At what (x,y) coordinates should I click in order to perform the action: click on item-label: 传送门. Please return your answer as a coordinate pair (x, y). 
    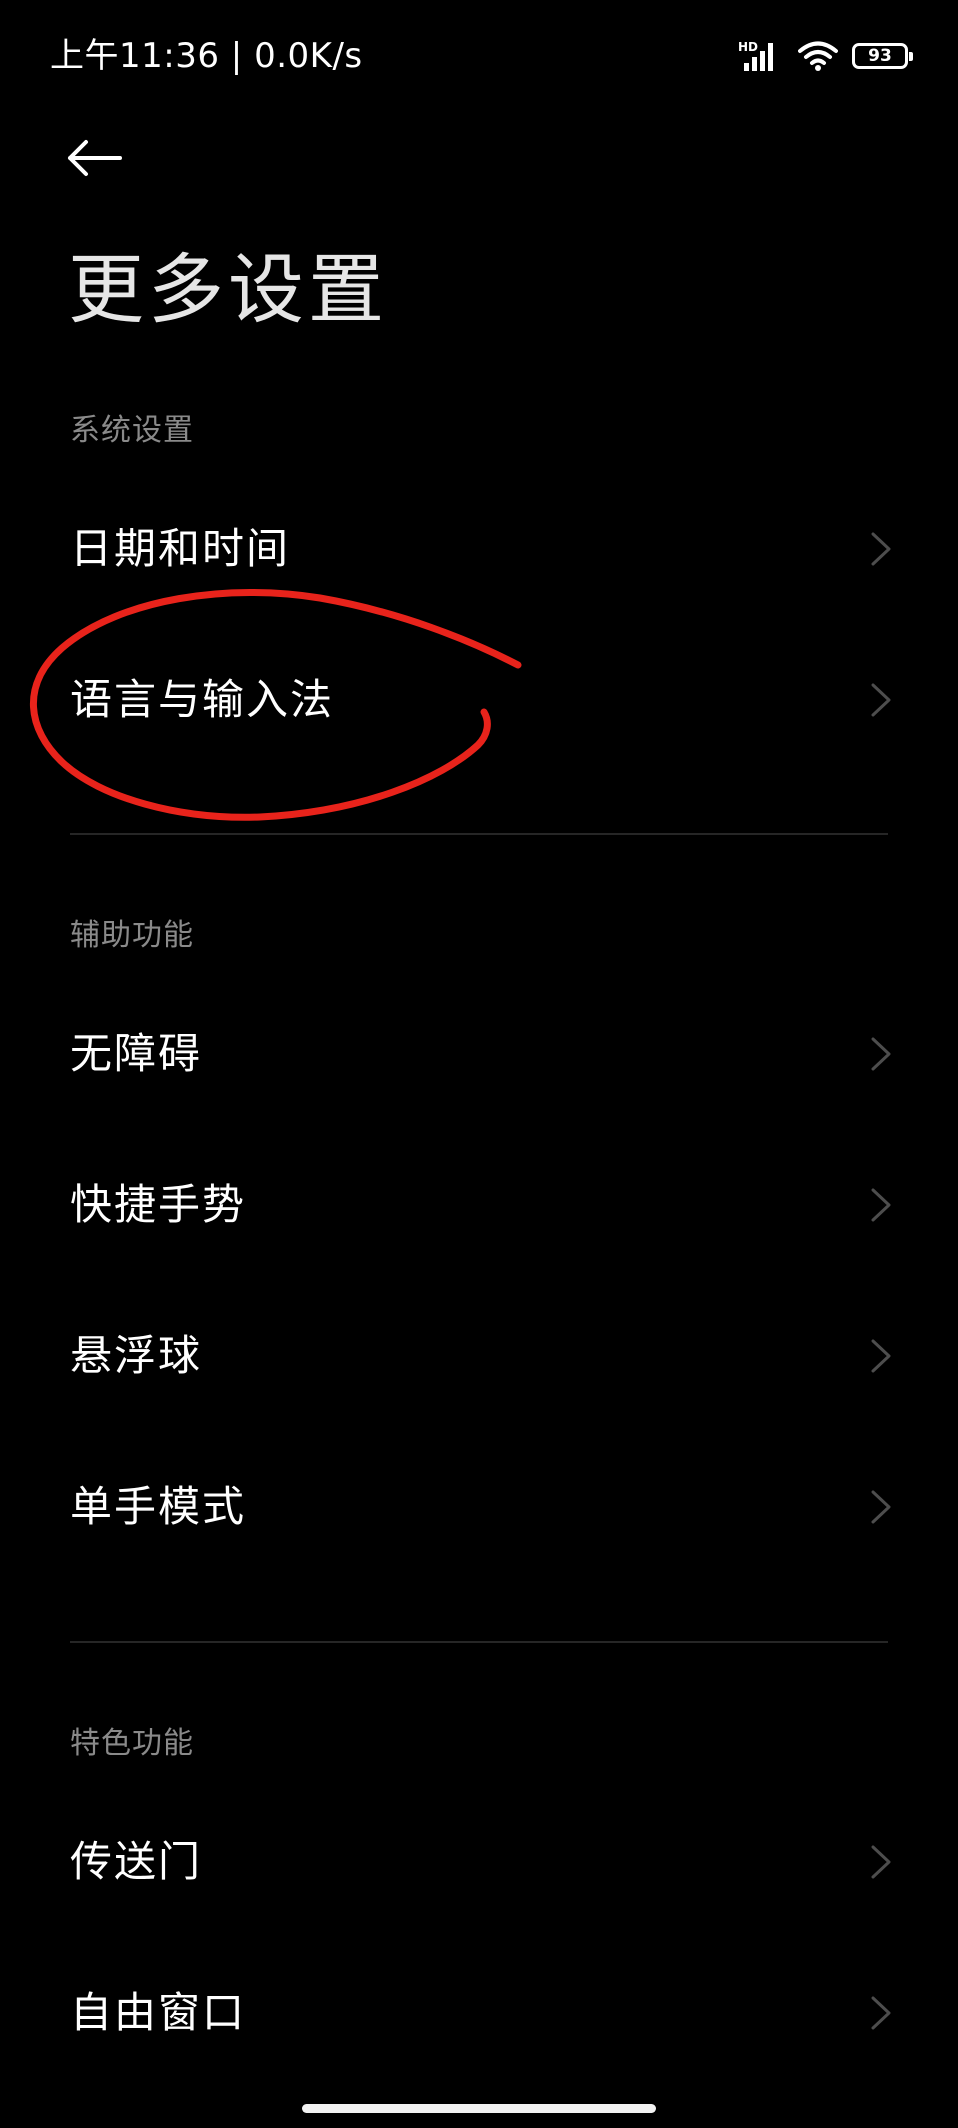
    Looking at the image, I should click on (136, 1861).